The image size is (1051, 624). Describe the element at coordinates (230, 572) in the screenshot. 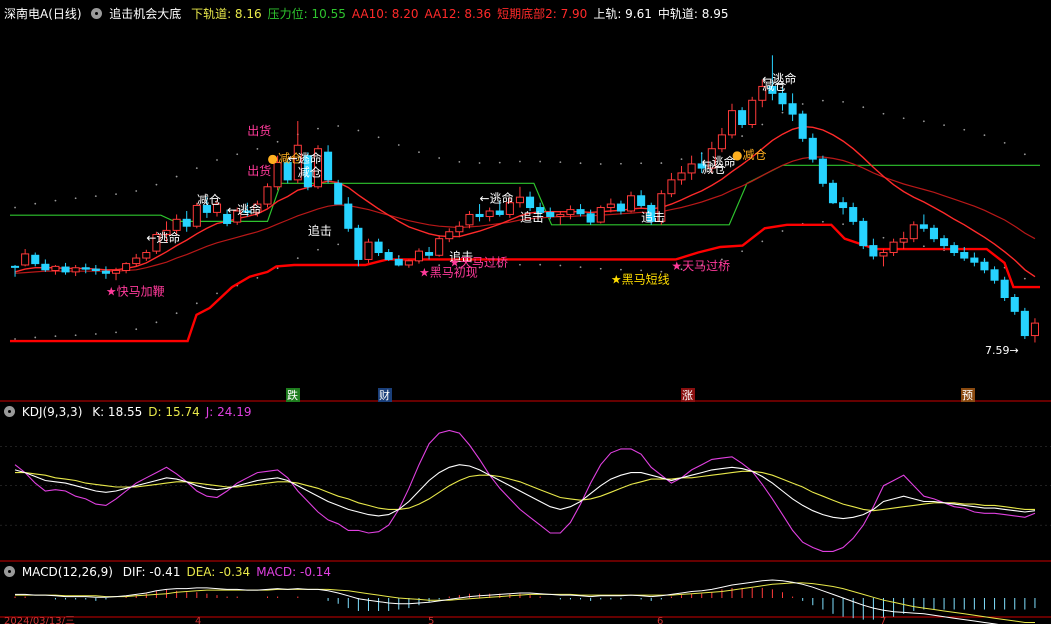

I see `macd-values: DIF: -0.41 DEA: -0.34 MACD: -0.14` at that location.